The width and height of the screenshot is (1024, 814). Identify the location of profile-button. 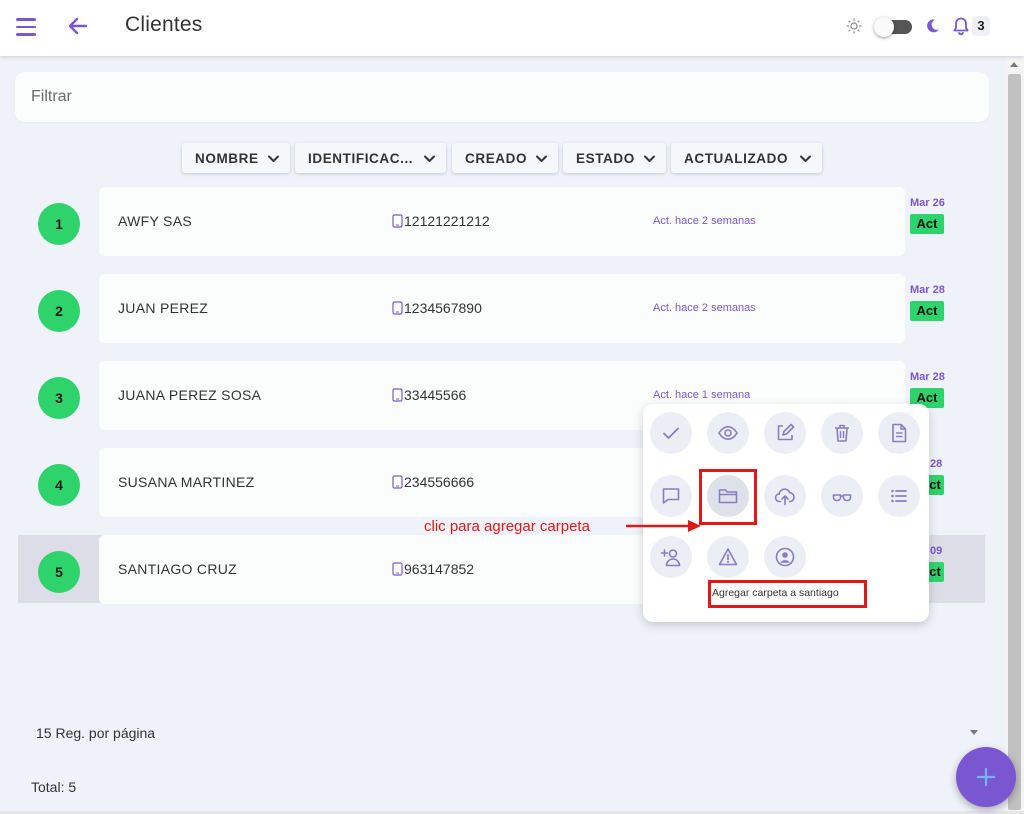
(785, 557).